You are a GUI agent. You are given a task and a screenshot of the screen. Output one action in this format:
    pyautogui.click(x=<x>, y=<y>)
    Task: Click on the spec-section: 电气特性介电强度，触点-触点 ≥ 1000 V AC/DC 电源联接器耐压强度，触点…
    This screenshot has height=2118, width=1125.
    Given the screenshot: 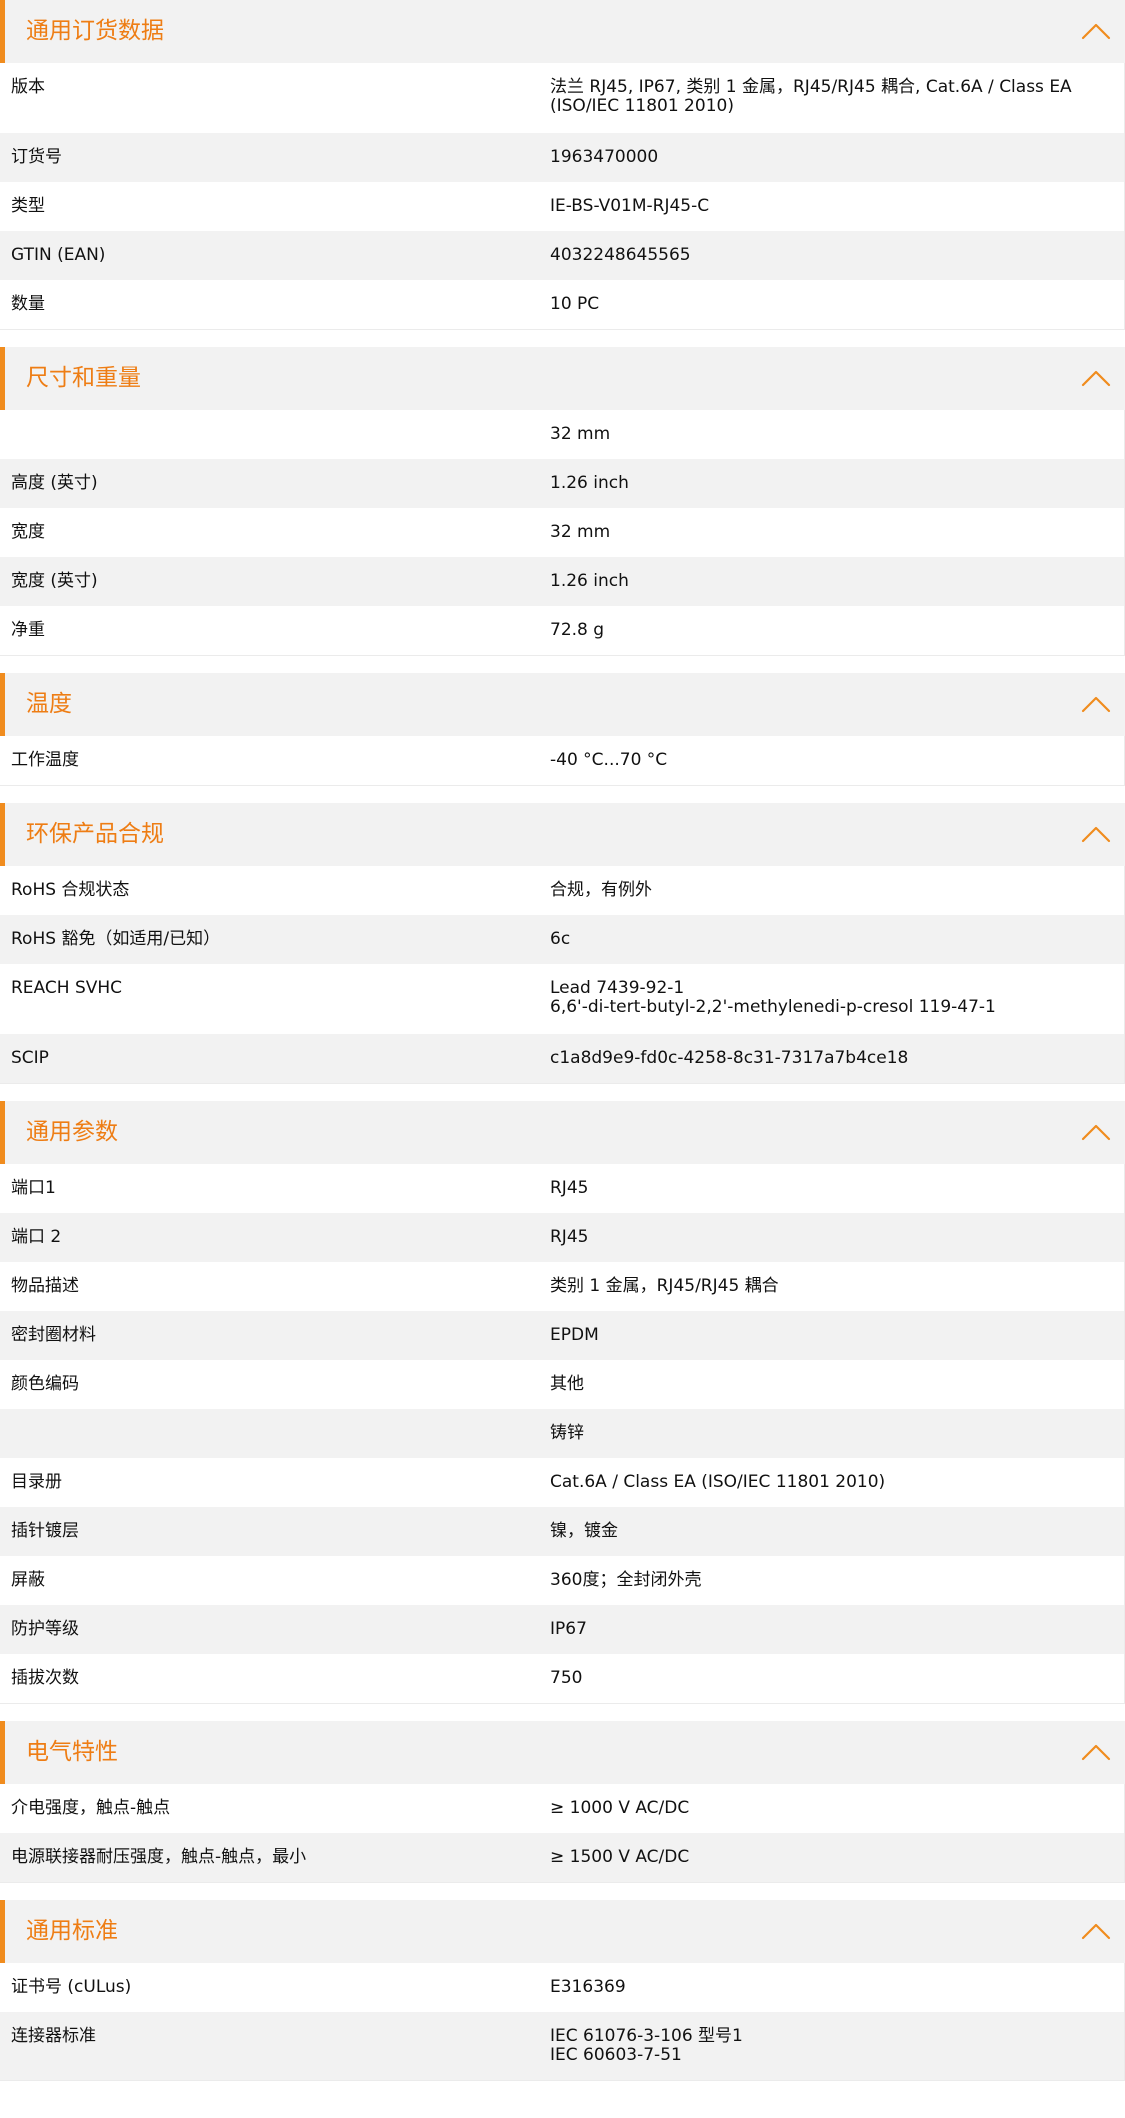 What is the action you would take?
    pyautogui.click(x=562, y=1802)
    